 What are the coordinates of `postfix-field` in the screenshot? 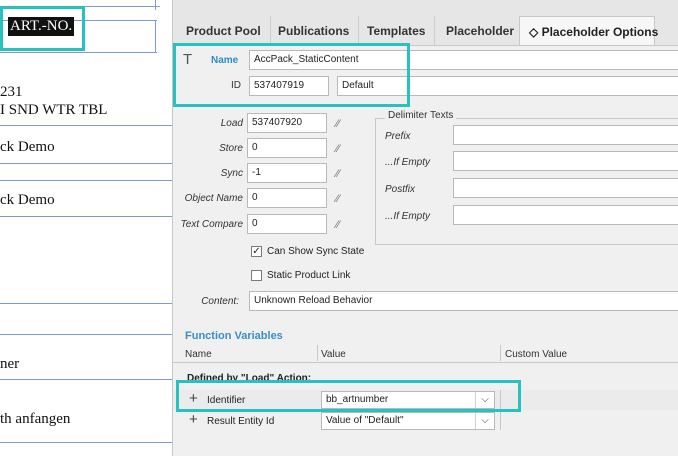 It's located at (565, 188).